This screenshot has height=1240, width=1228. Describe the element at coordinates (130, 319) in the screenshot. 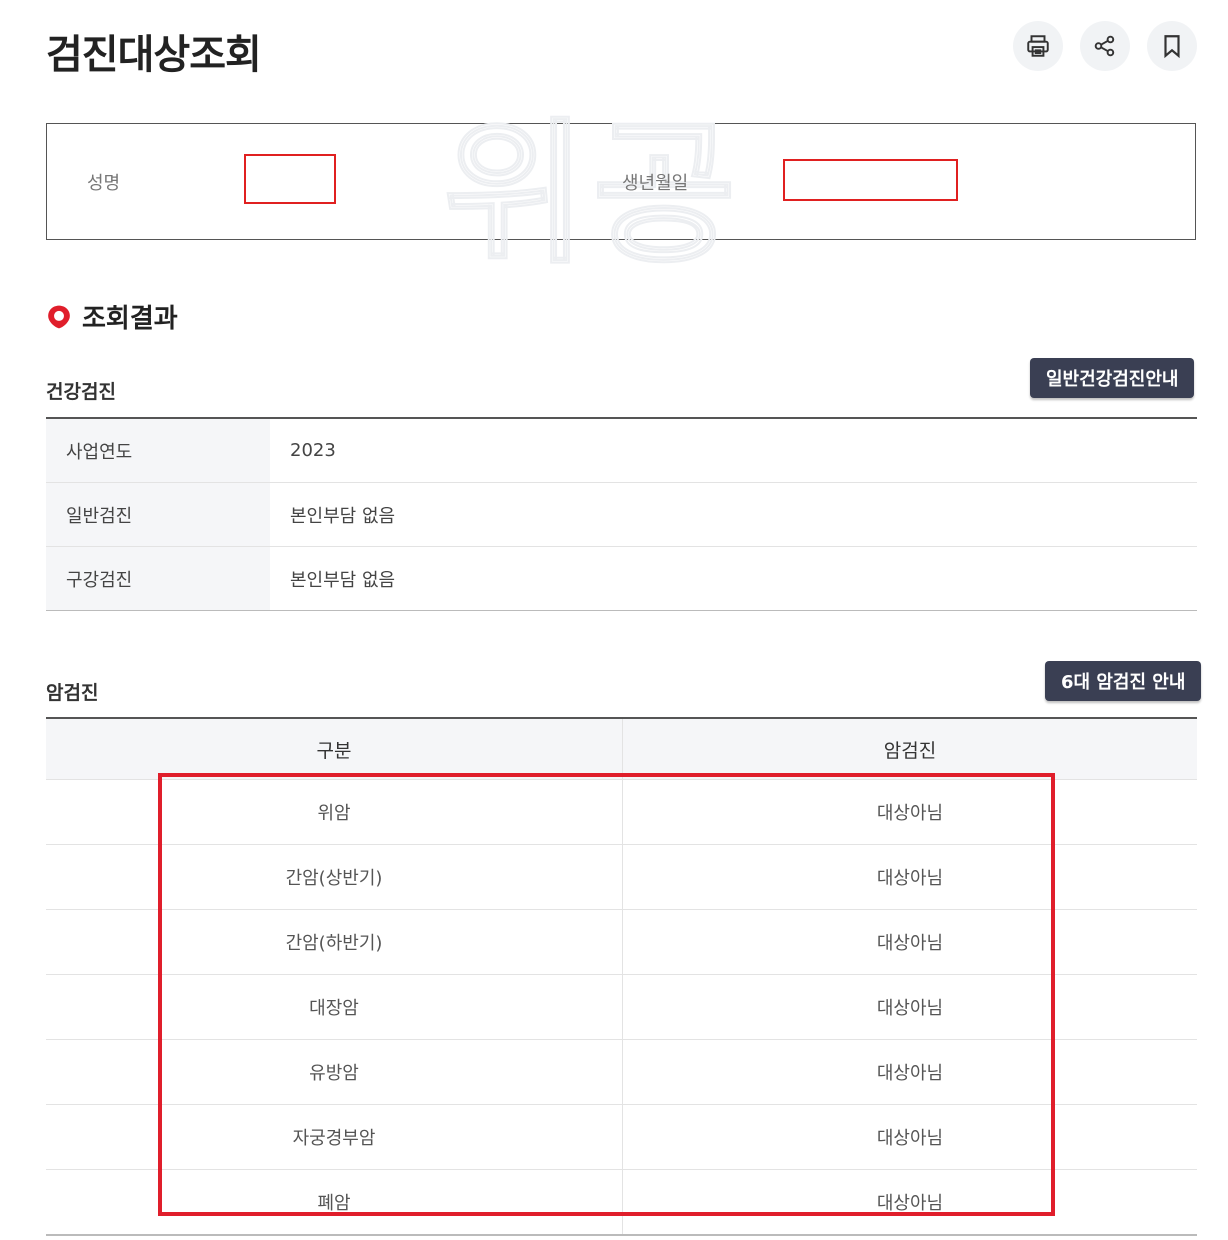

I see `result-title-text: 조회결과` at that location.